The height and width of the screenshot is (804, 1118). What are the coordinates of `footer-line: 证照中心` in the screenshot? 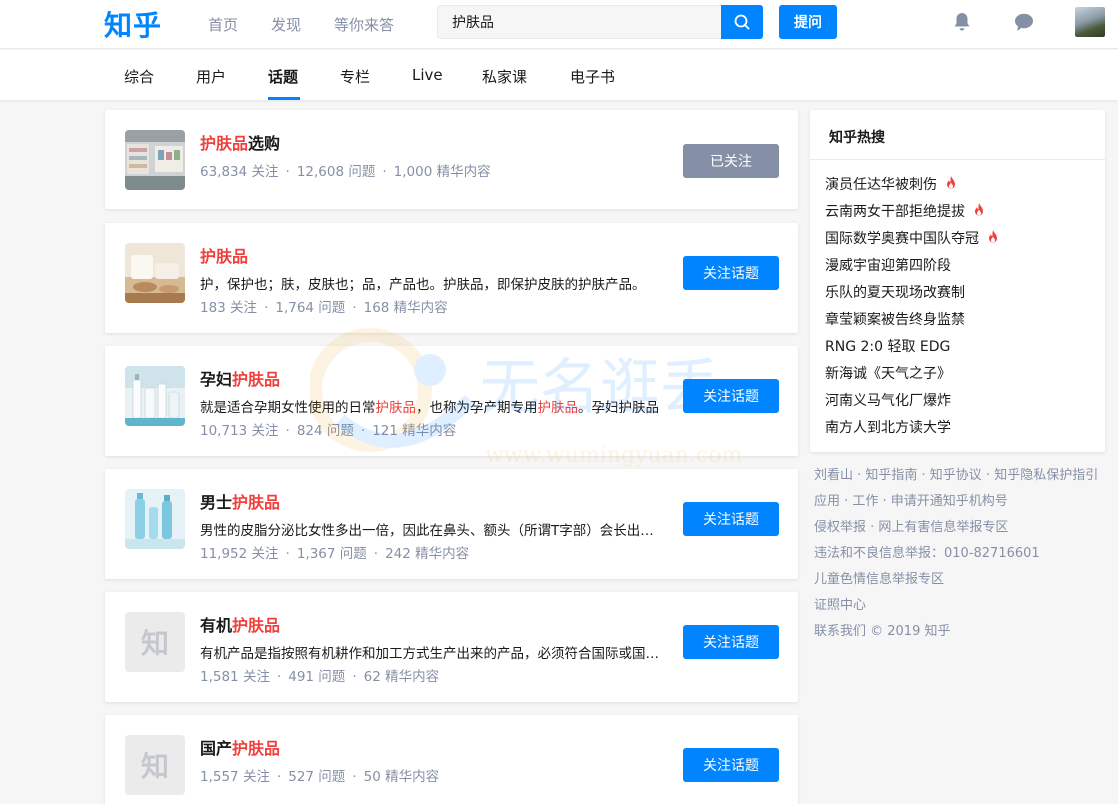 It's located at (964, 607).